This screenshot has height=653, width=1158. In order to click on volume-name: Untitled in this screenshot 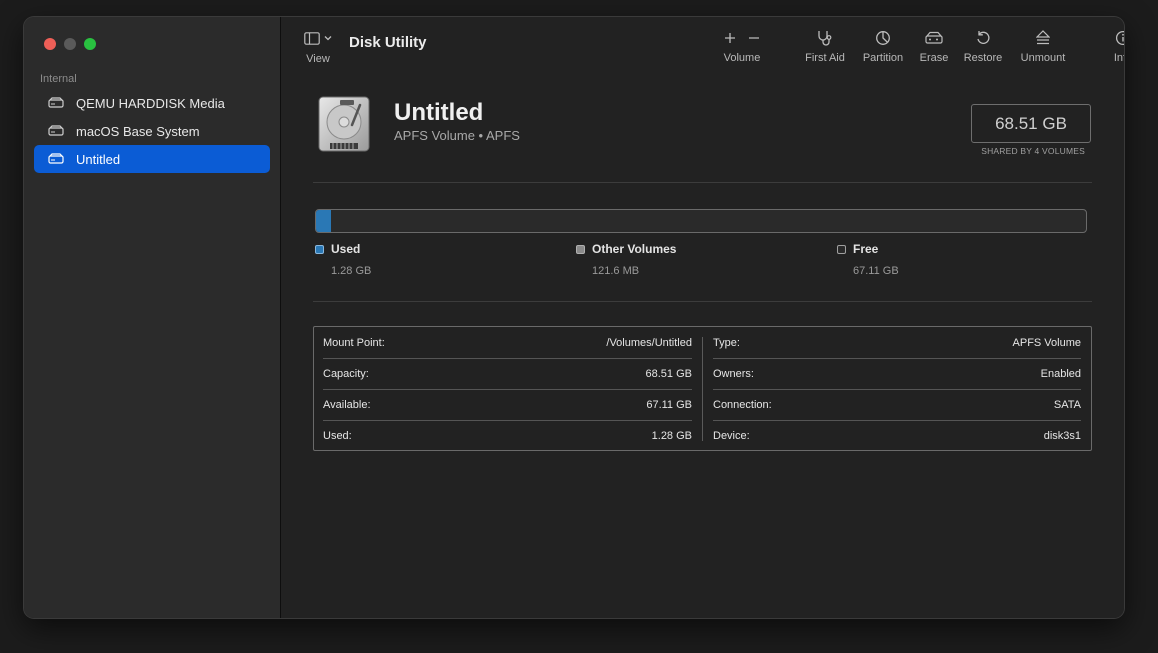, I will do `click(439, 112)`.